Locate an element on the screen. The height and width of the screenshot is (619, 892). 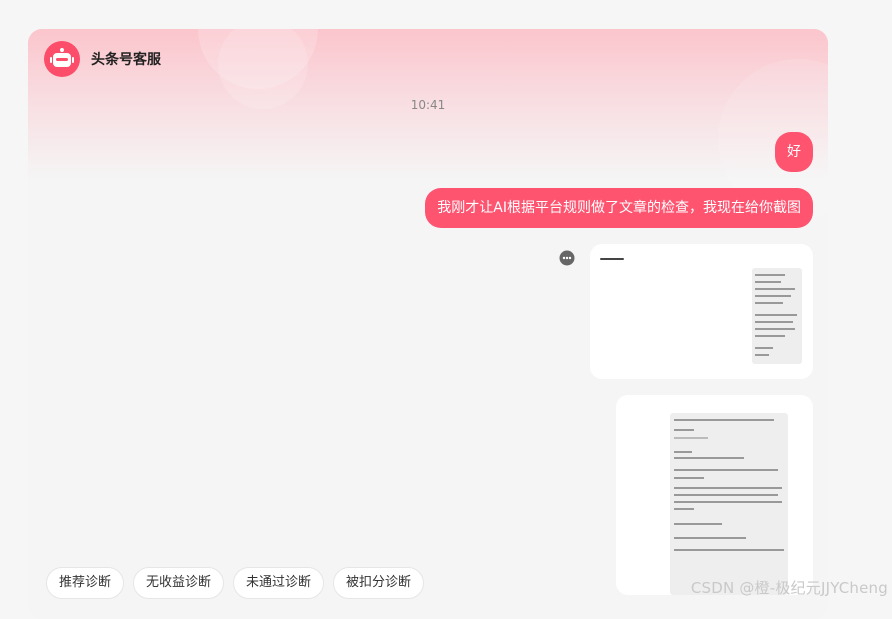
quick-reply-recommend-diagnosis: 推荐诊断 is located at coordinates (85, 583).